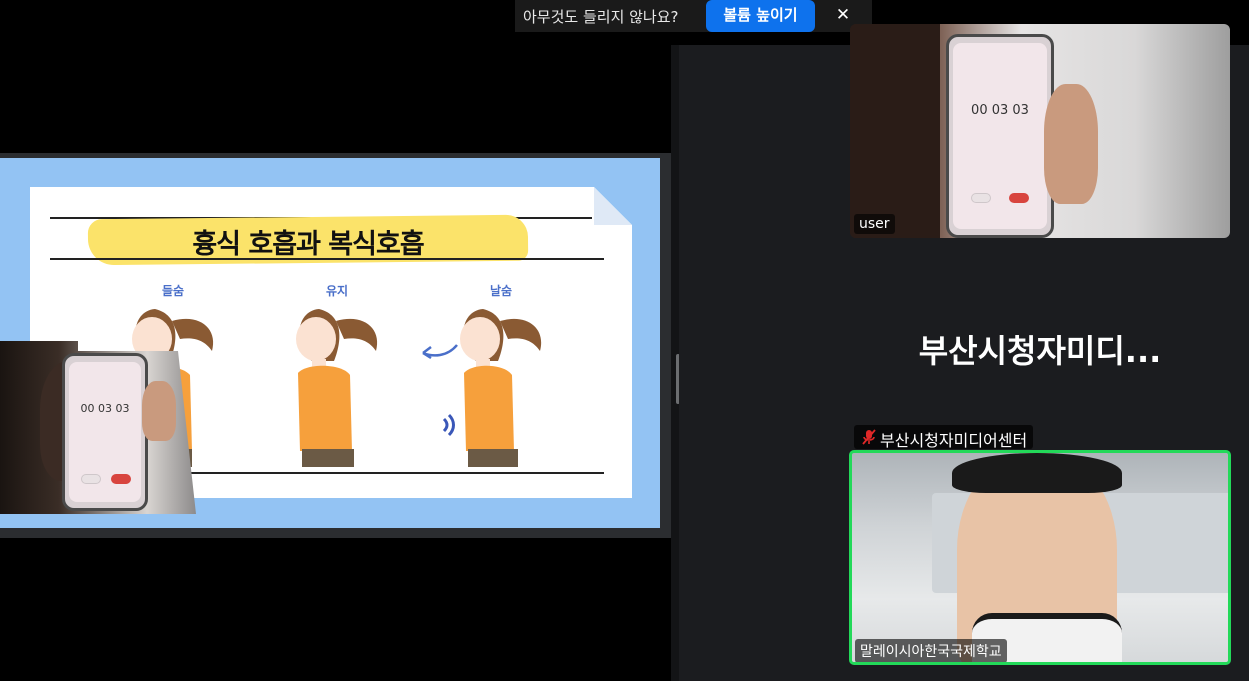 This screenshot has height=681, width=1249. I want to click on exhale-arrow-icon, so click(440, 352).